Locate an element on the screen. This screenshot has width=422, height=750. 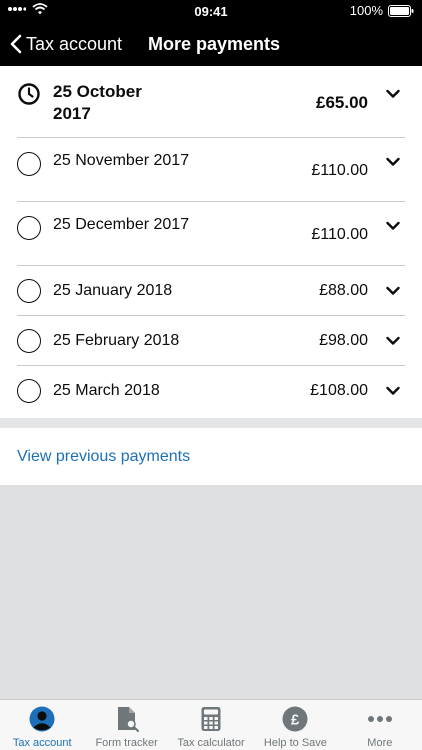
payment-row: 25 March 2018 £108.00 is located at coordinates (211, 392).